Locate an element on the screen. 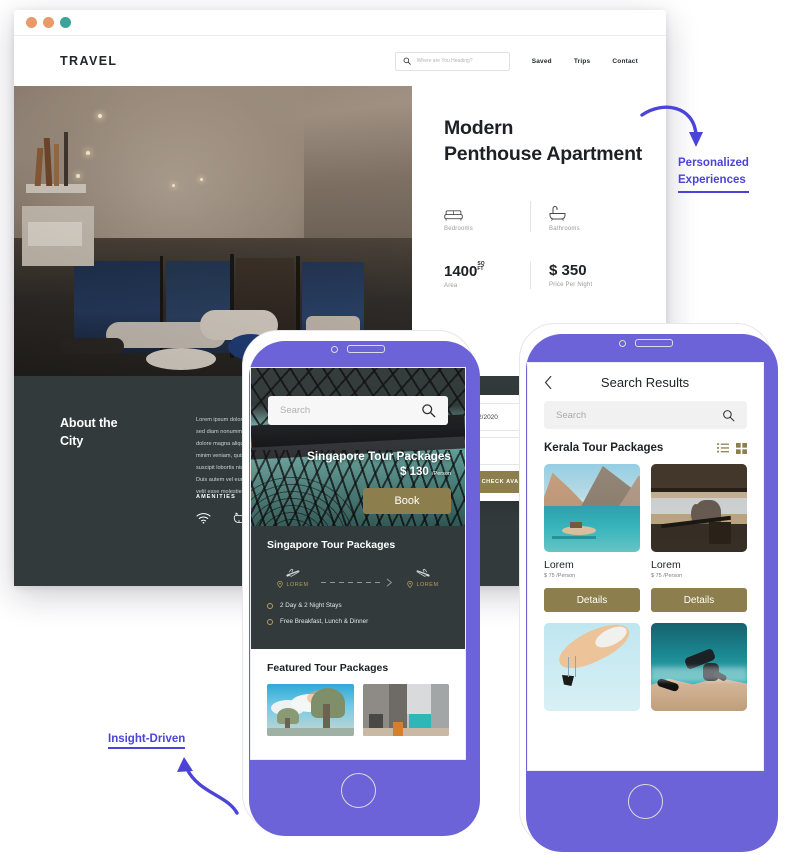  route-destination-pin: LOREM is located at coordinates (422, 584).